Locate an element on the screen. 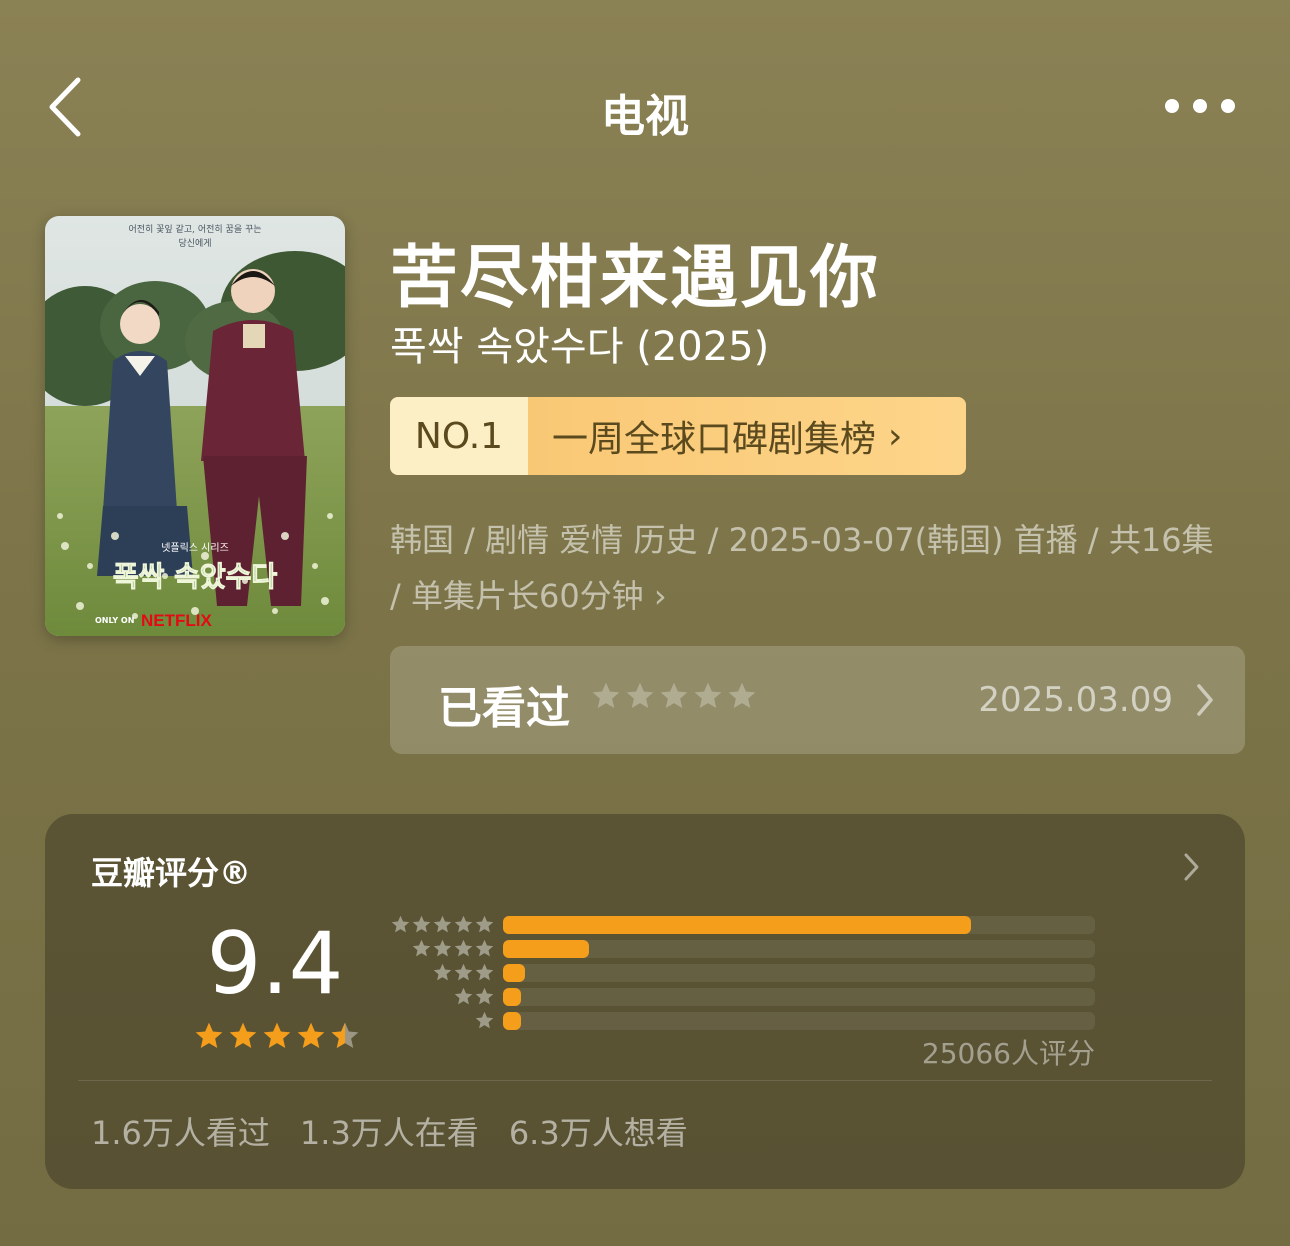  poster-caption-2: 당신에게 is located at coordinates (194, 243).